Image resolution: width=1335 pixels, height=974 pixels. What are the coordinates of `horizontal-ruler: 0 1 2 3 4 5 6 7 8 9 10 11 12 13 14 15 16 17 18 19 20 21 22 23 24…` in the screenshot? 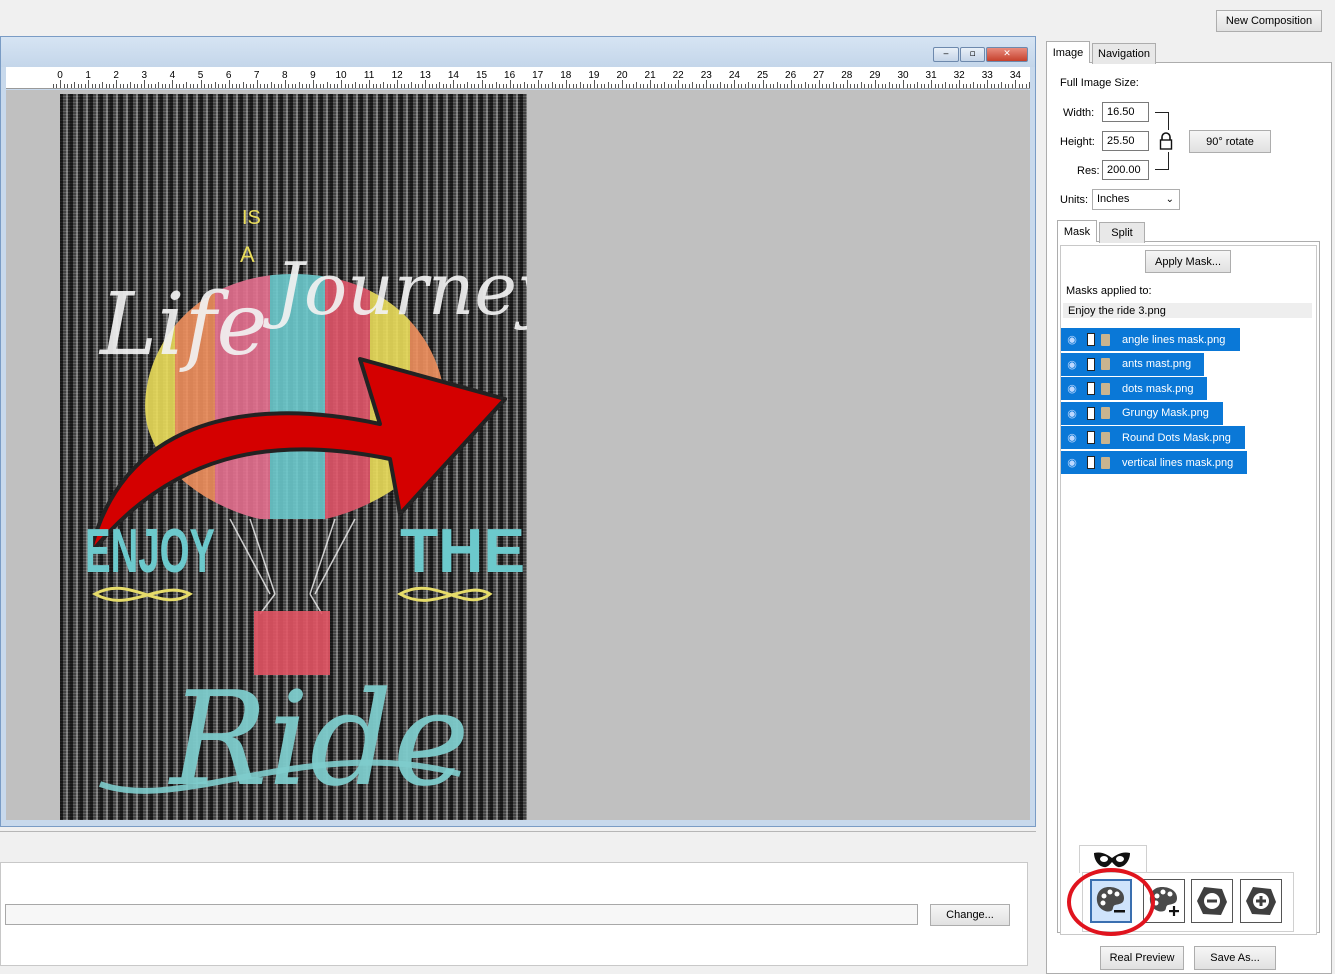 It's located at (518, 78).